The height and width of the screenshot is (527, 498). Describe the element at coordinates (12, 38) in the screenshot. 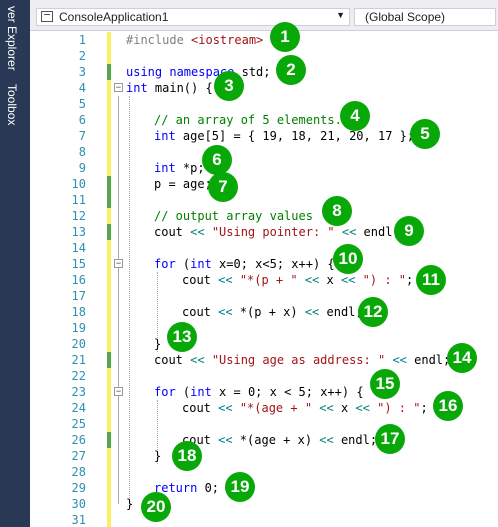

I see `server-explorer-tab: ver Explorer` at that location.